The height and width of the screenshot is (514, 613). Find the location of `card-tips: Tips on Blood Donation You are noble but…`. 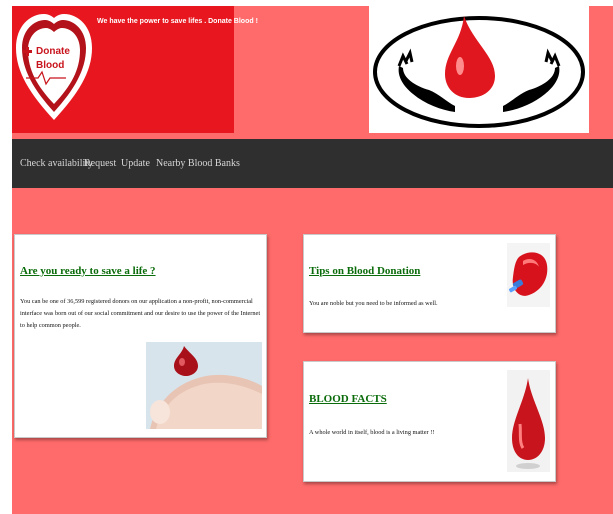

card-tips: Tips on Blood Donation You are noble but… is located at coordinates (429, 283).